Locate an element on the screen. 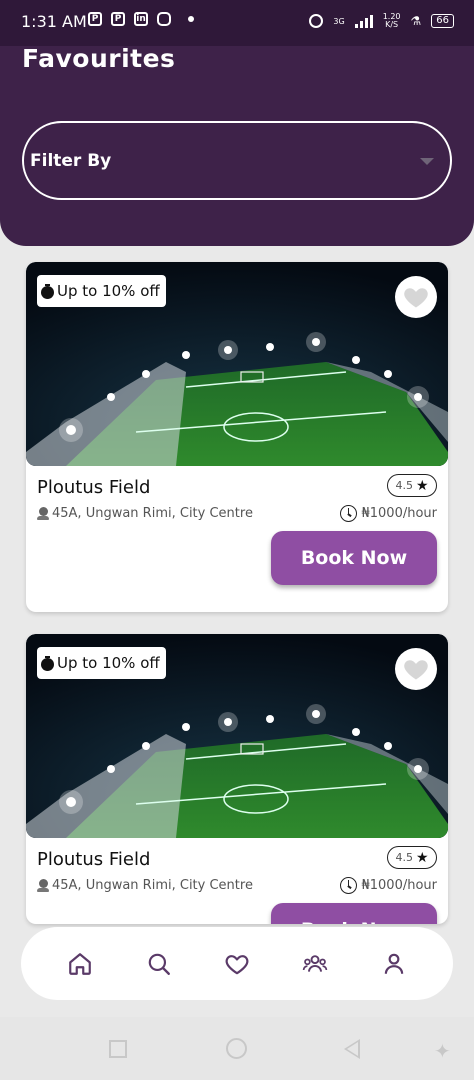 Image resolution: width=474 pixels, height=1080 pixels. filter-label: Filter By is located at coordinates (71, 161).